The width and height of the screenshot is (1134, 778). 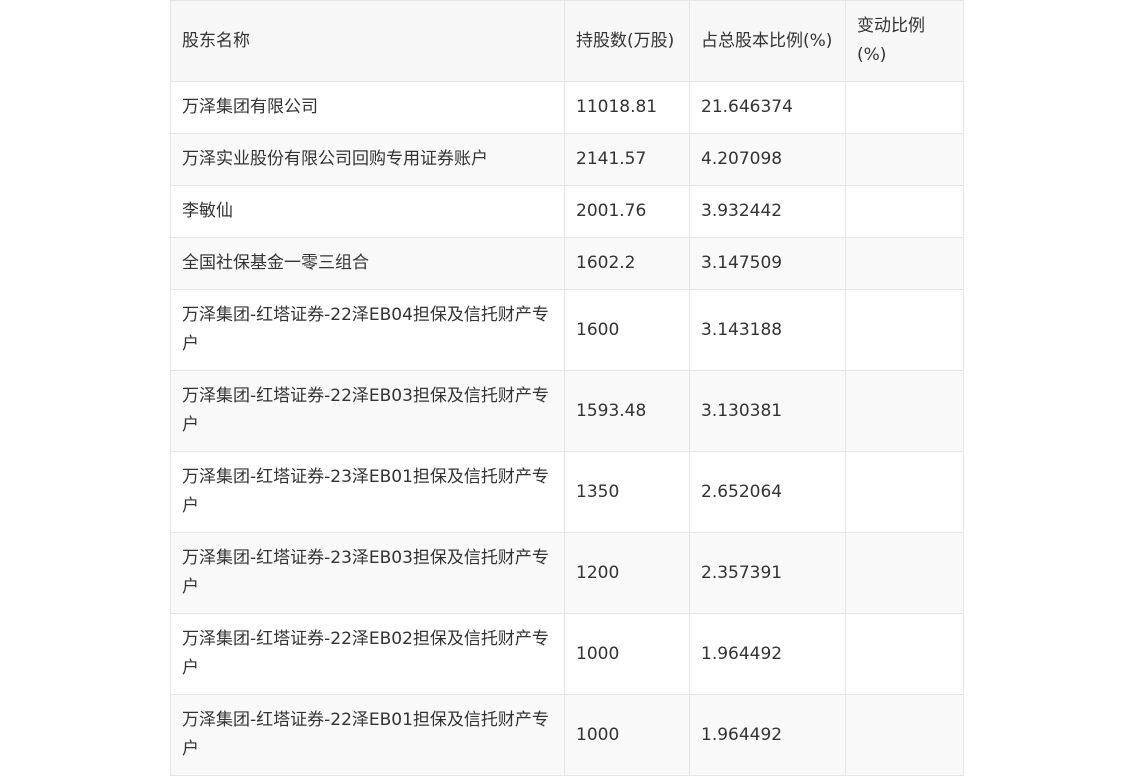 What do you see at coordinates (367, 654) in the screenshot?
I see `cell-name: 万泽集团-红塔证券-22泽EB02担保及信托财产专户` at bounding box center [367, 654].